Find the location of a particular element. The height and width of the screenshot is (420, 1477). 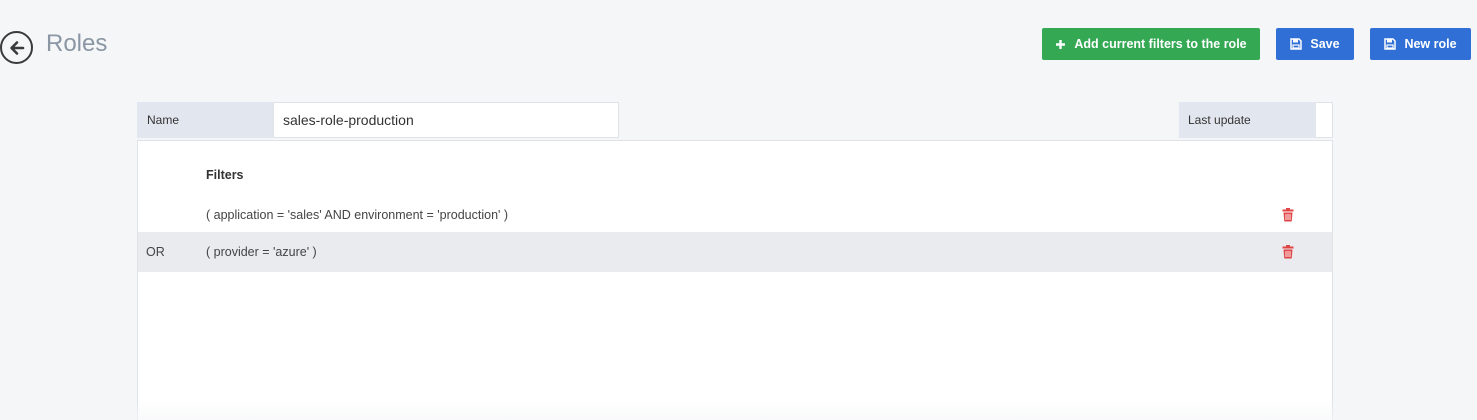

save-button: Save is located at coordinates (1315, 44).